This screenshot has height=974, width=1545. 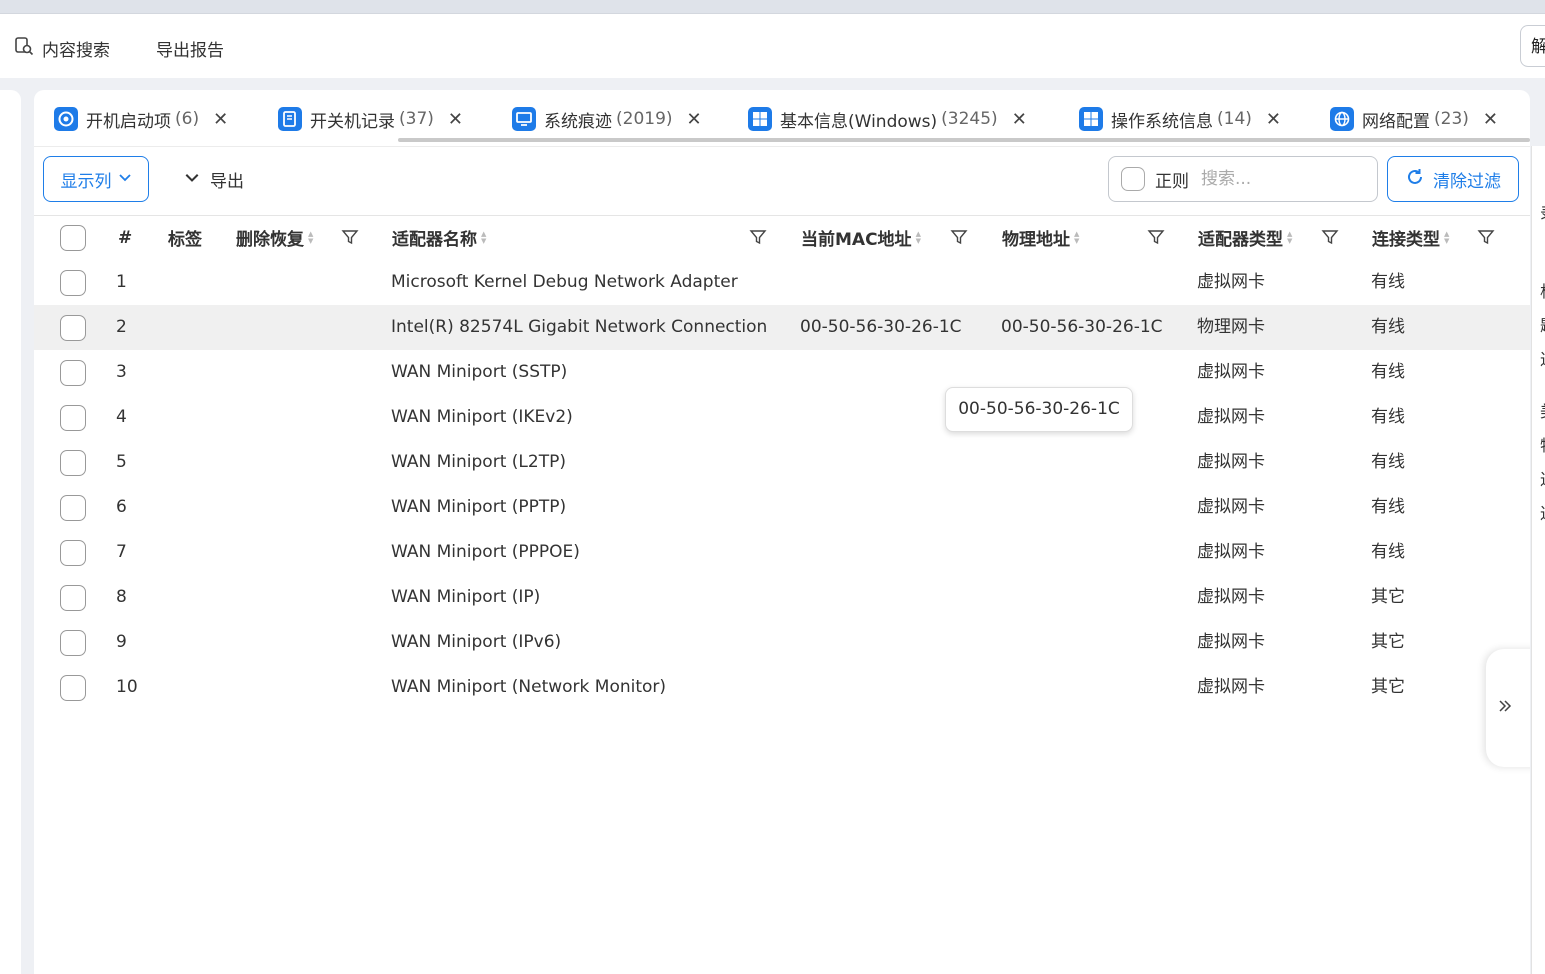 I want to click on cell-index: 5, so click(x=121, y=462).